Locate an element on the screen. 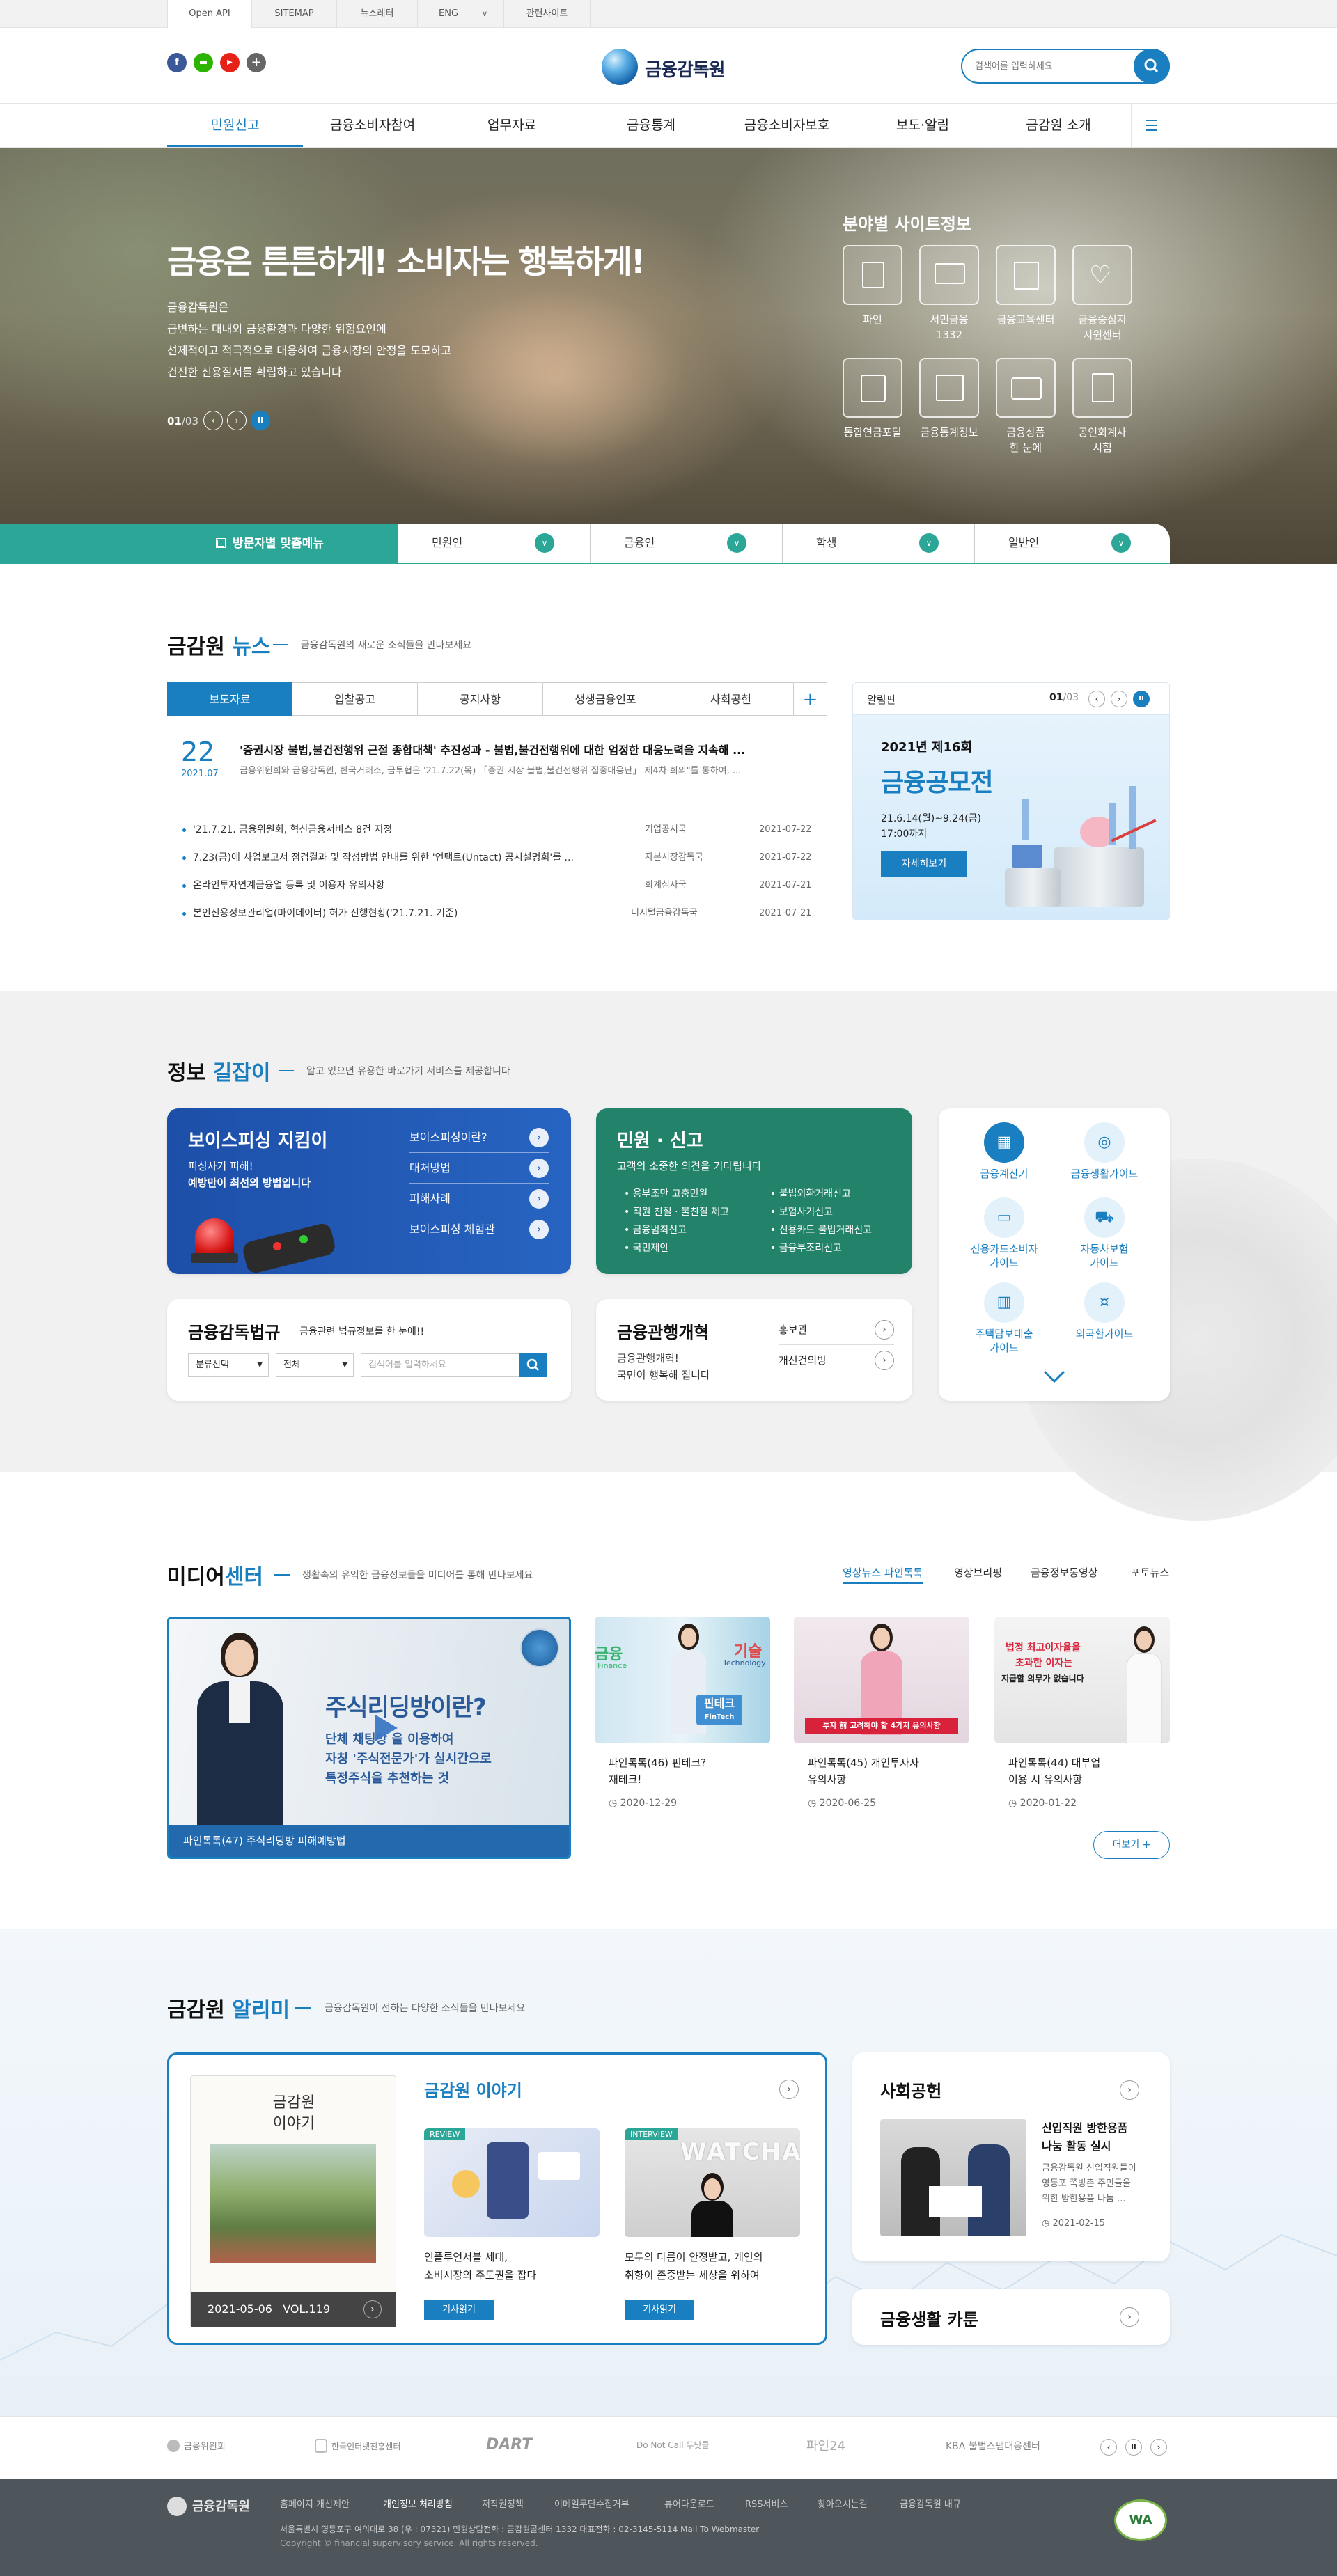 The width and height of the screenshot is (1337, 2576). phishing-link-experience: 보이스피싱 체험관 › is located at coordinates (479, 1229).